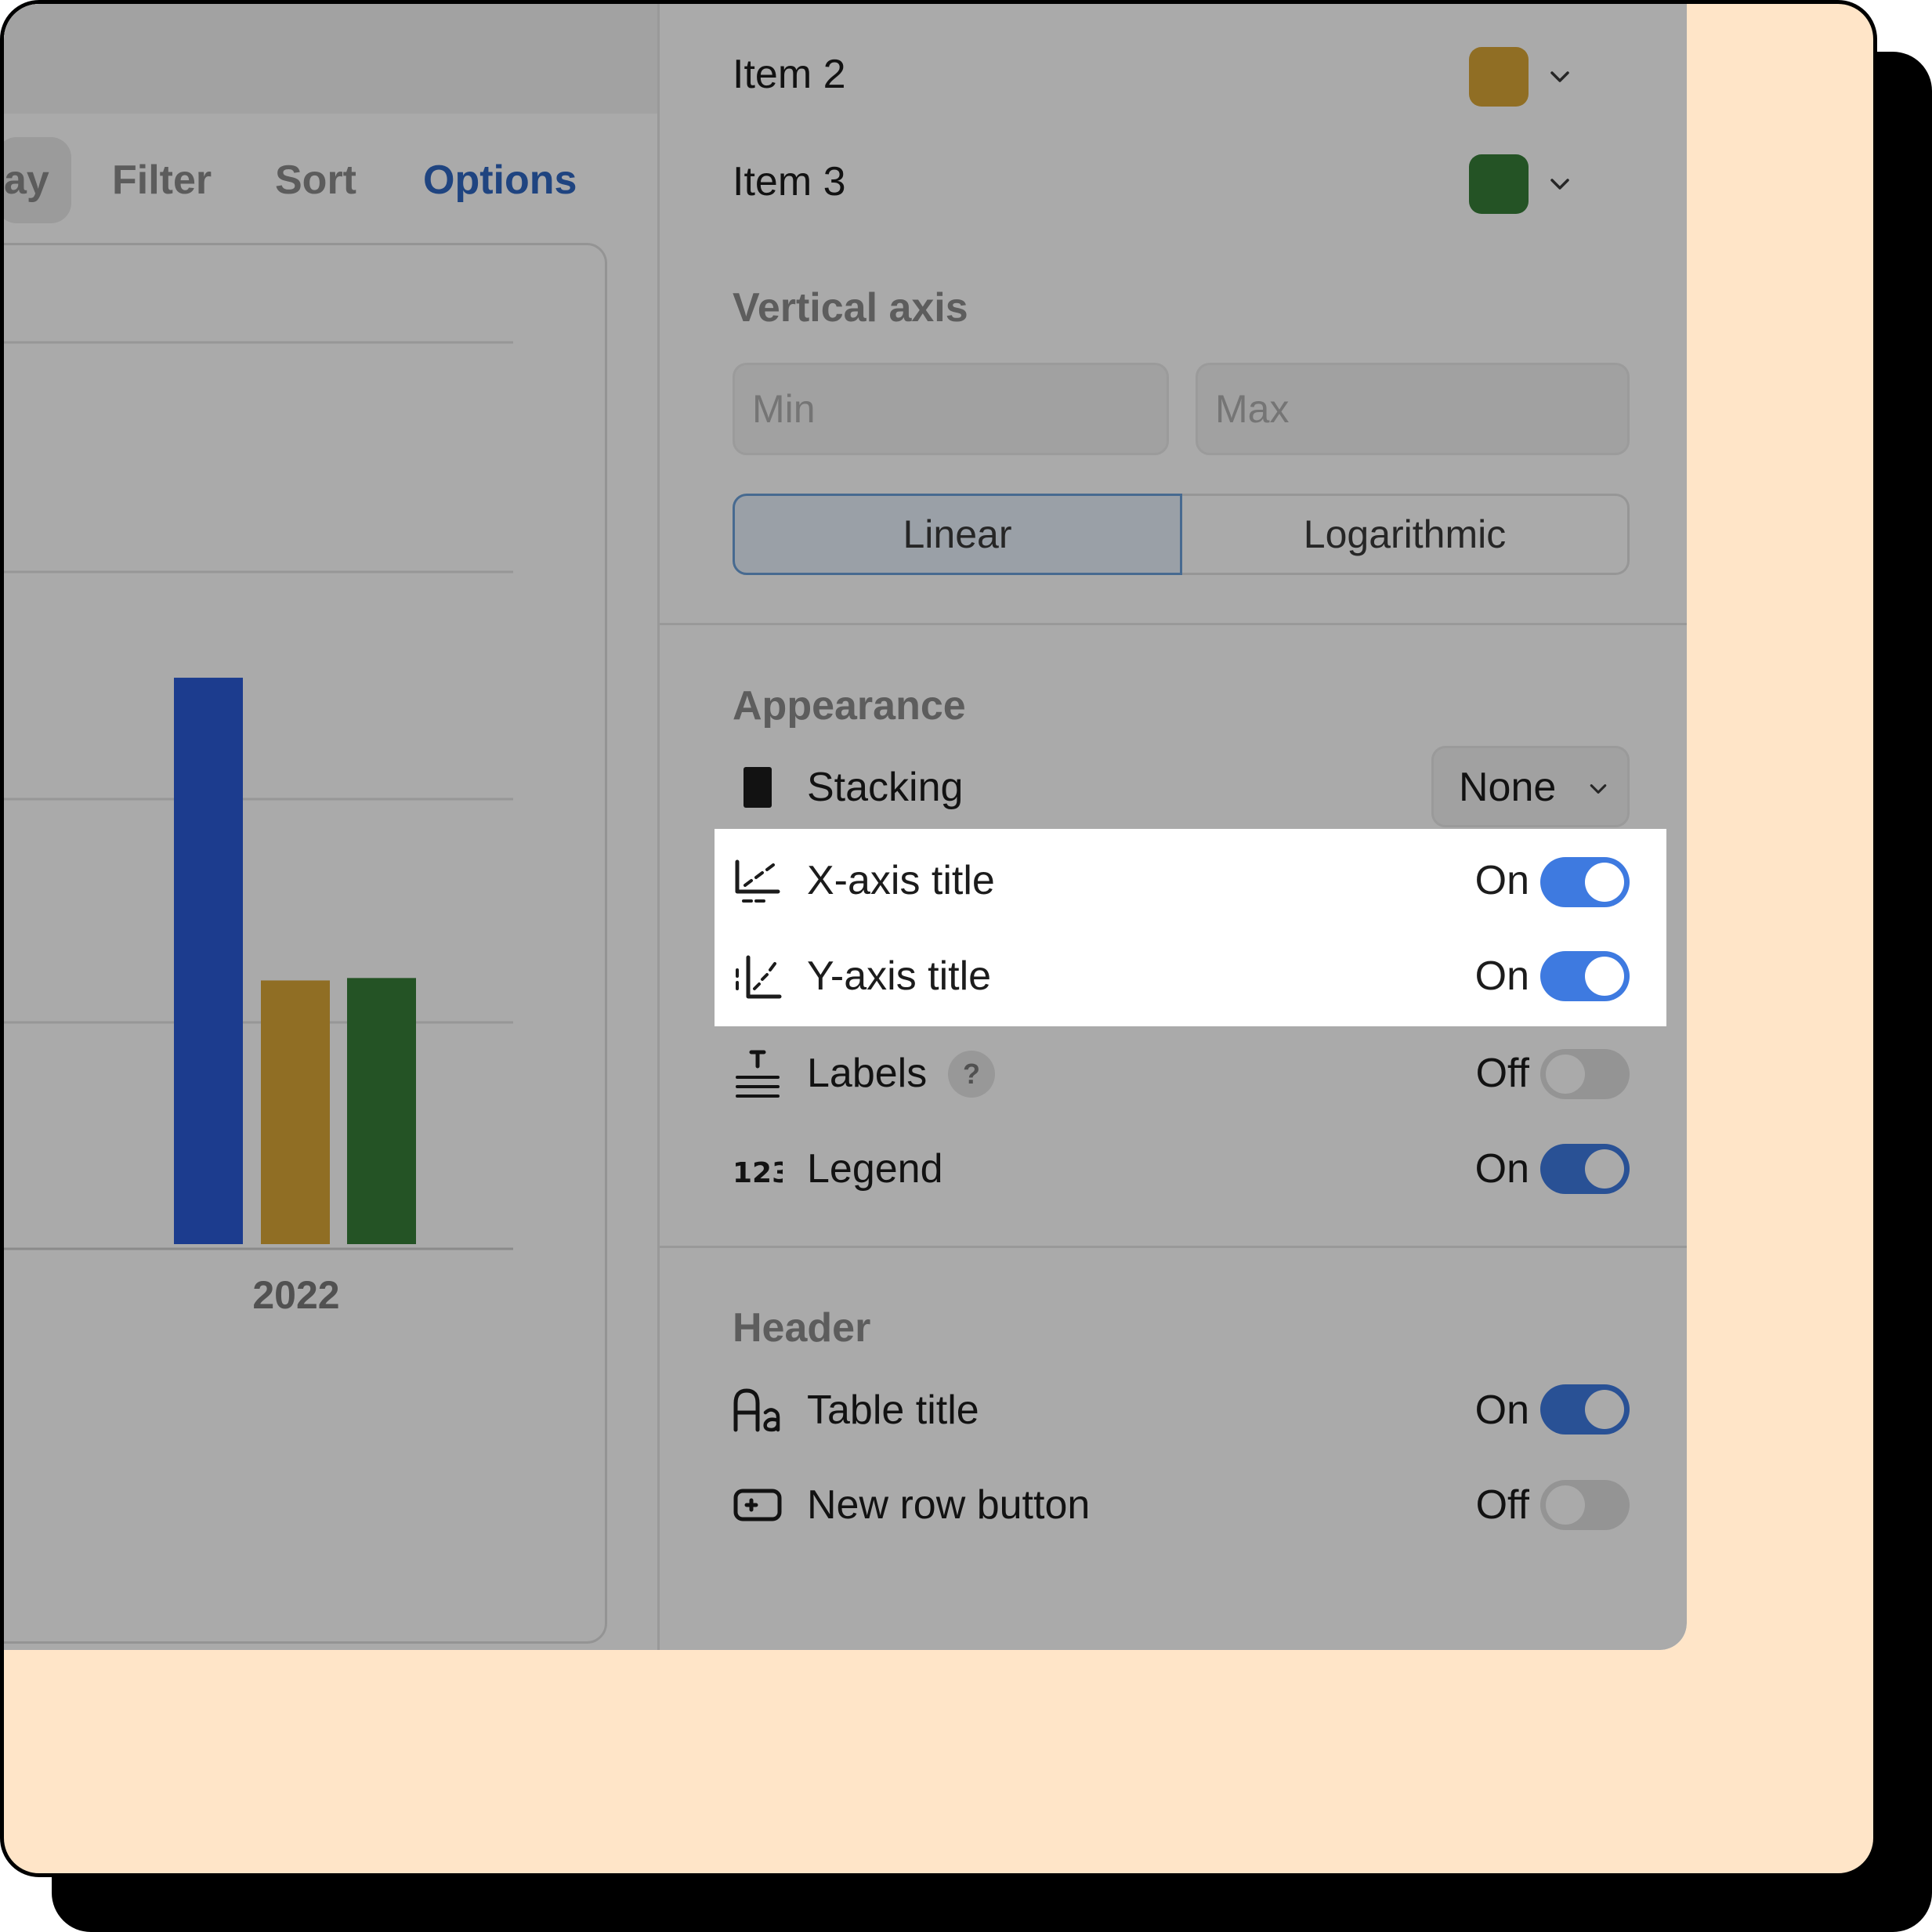 The image size is (1932, 1932). I want to click on scale-logarithmic-button: Logarithmic, so click(1406, 534).